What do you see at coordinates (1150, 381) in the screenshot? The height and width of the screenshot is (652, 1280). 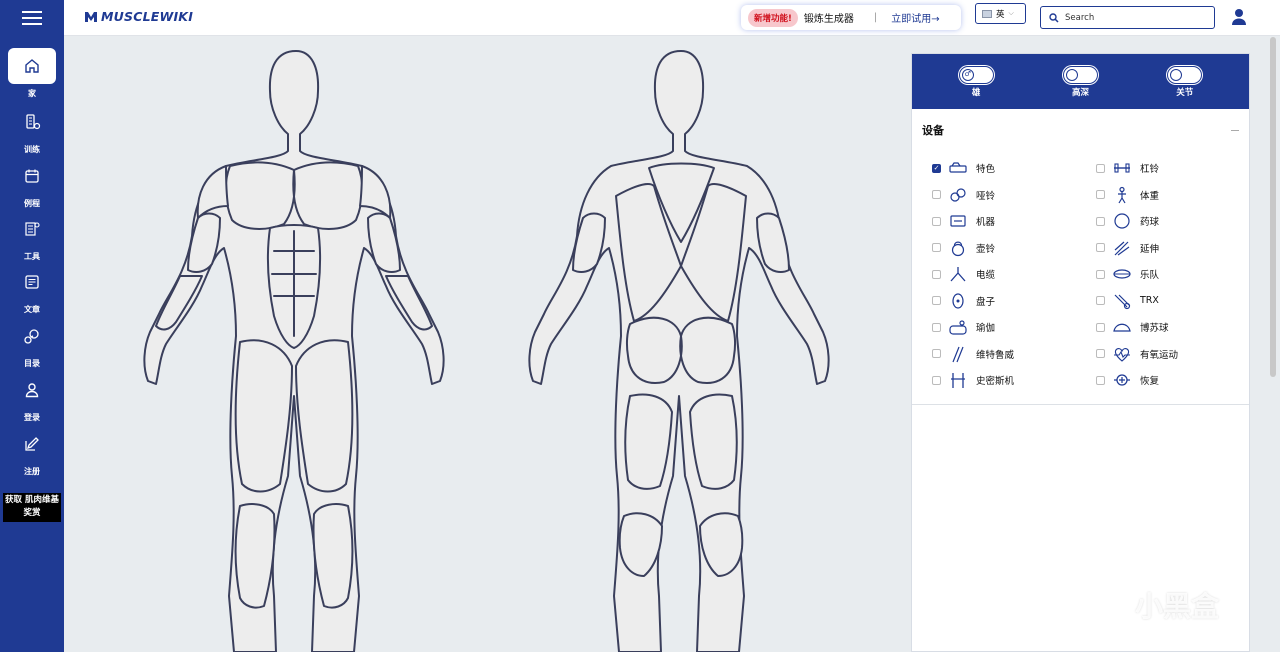 I see `equipment-label: 恢复` at bounding box center [1150, 381].